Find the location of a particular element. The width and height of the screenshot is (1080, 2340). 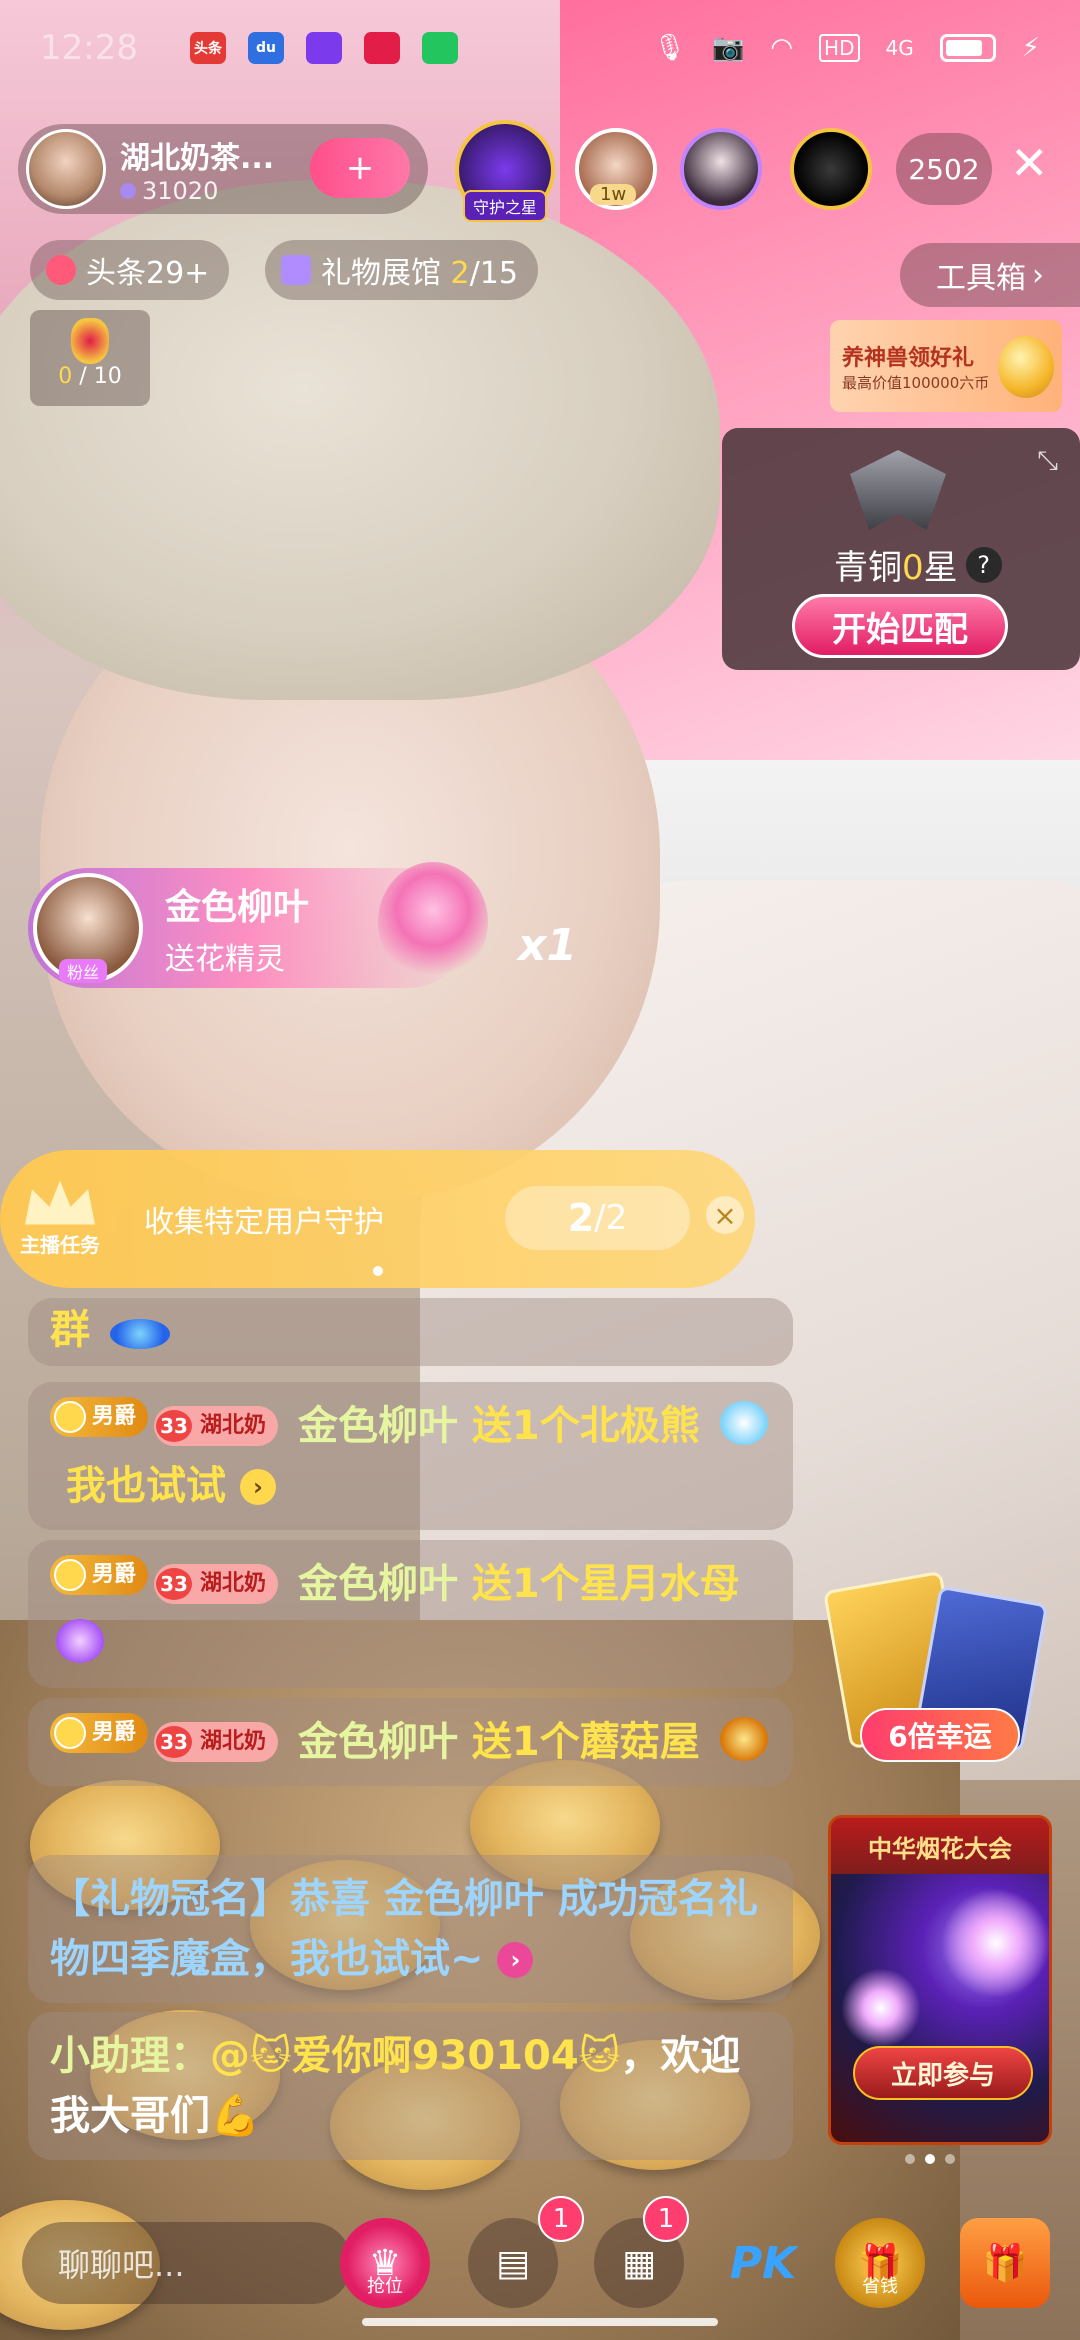

guard-star-label: 守护之星 is located at coordinates (504, 206).